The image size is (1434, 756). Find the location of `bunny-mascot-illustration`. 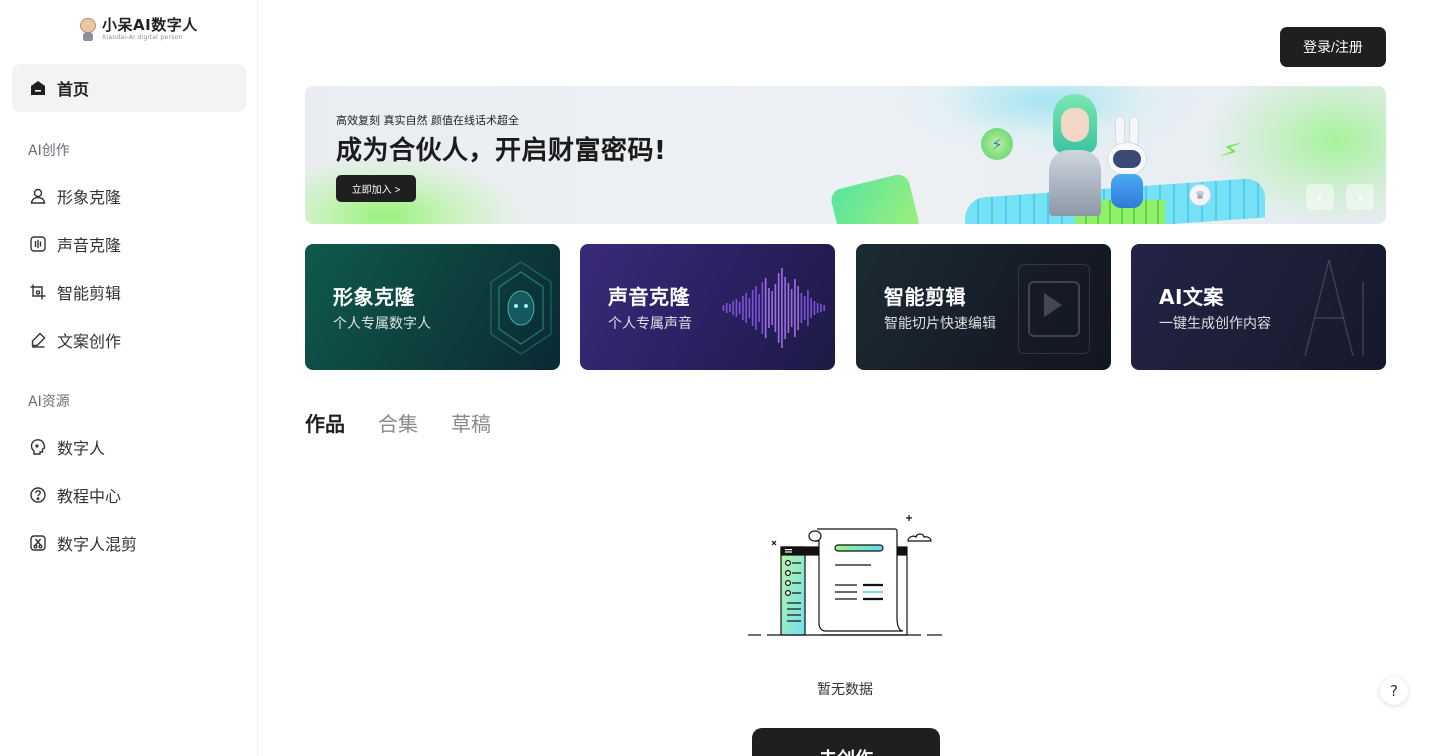

bunny-mascot-illustration is located at coordinates (1127, 162).